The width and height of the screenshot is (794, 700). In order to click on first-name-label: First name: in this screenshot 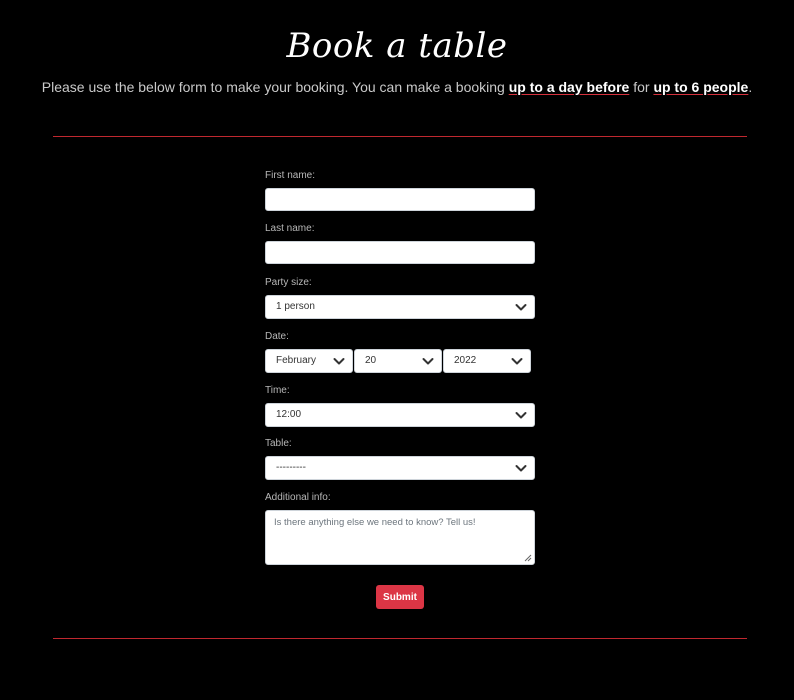, I will do `click(290, 175)`.